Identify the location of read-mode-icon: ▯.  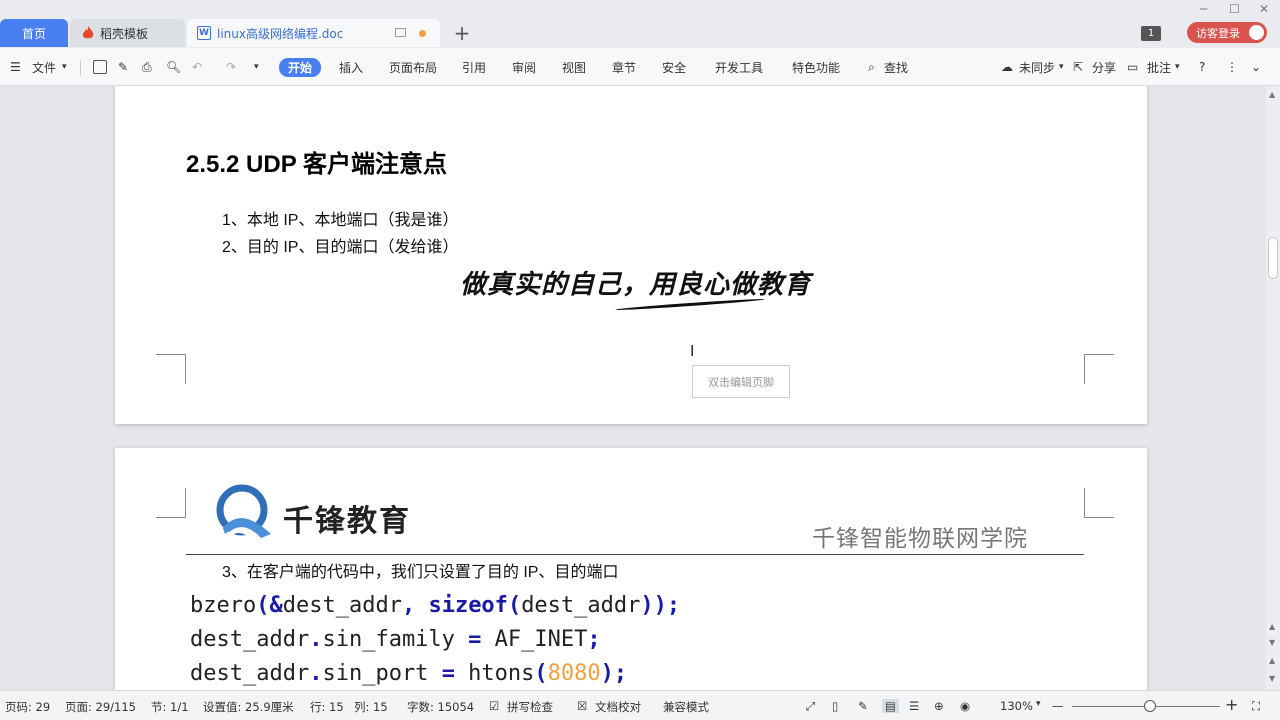
(835, 706).